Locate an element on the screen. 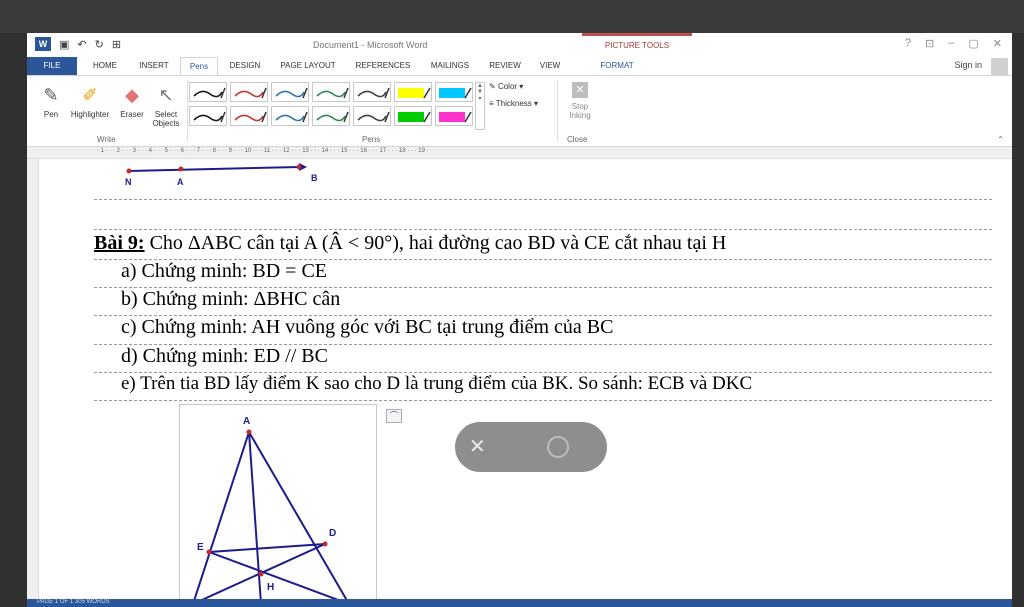 The width and height of the screenshot is (1024, 607). stop-inking-icon: ✕ is located at coordinates (580, 90).